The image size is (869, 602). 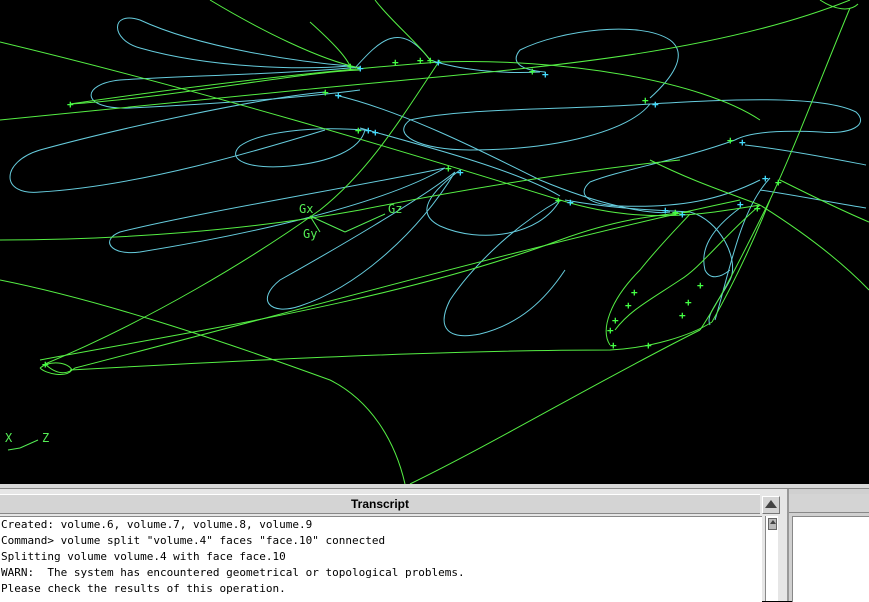 I want to click on transcript-scrollbar, so click(x=771, y=558).